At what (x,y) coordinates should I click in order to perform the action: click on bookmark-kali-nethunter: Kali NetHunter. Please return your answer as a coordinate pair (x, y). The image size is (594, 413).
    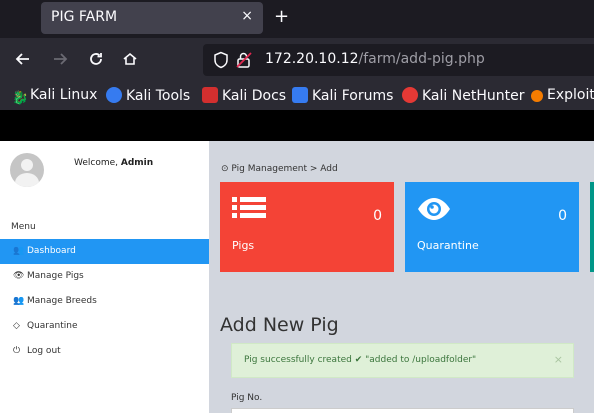
    Looking at the image, I should click on (463, 95).